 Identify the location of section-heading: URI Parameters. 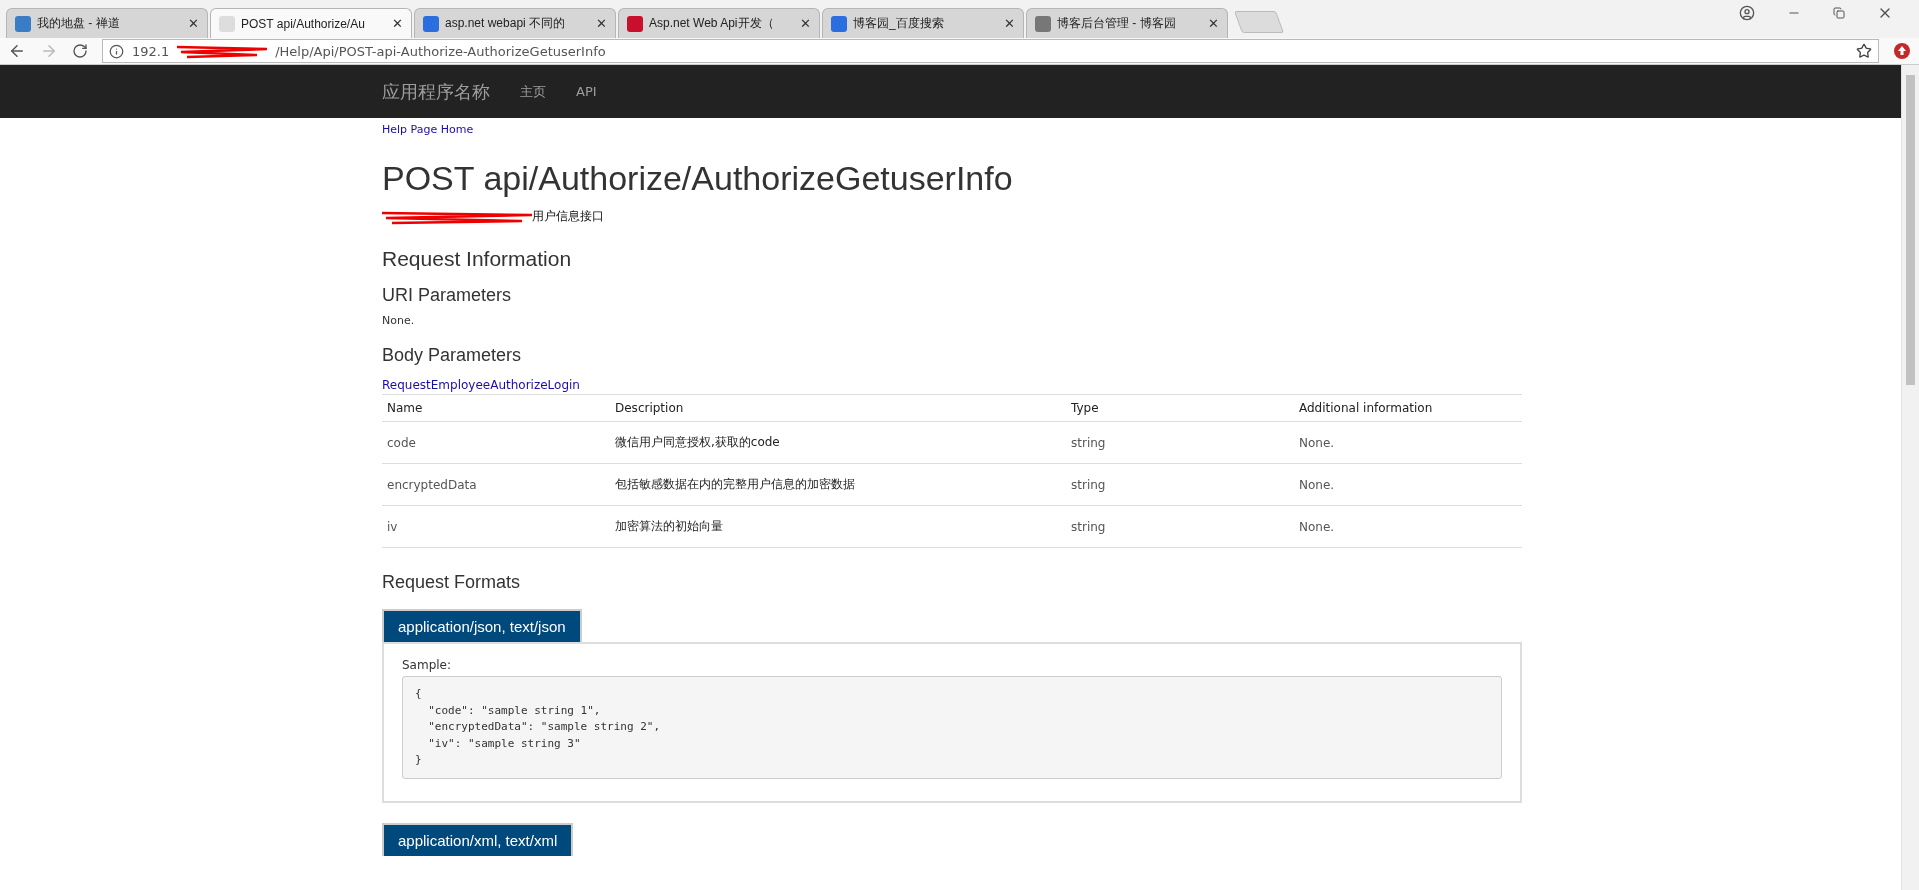
(447, 295).